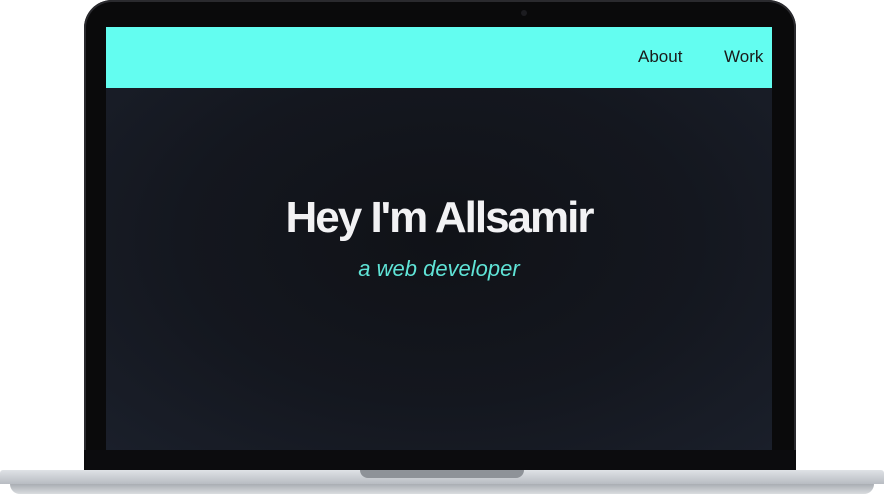 The height and width of the screenshot is (500, 884). Describe the element at coordinates (439, 57) in the screenshot. I see `top-nav-bar: About Work` at that location.